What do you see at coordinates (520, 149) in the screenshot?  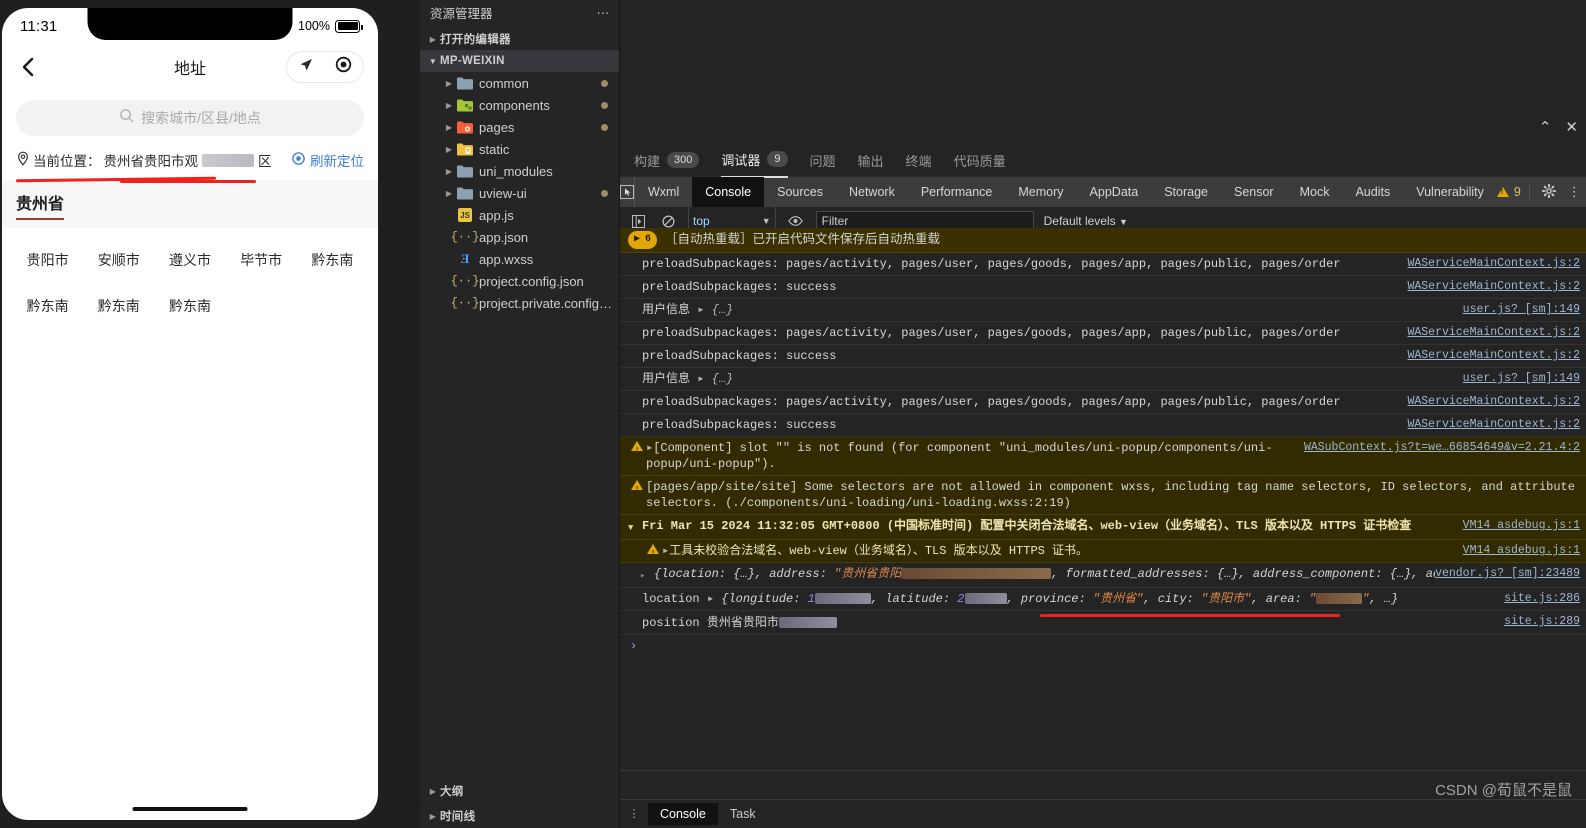 I see `folder-static: ▶ static` at bounding box center [520, 149].